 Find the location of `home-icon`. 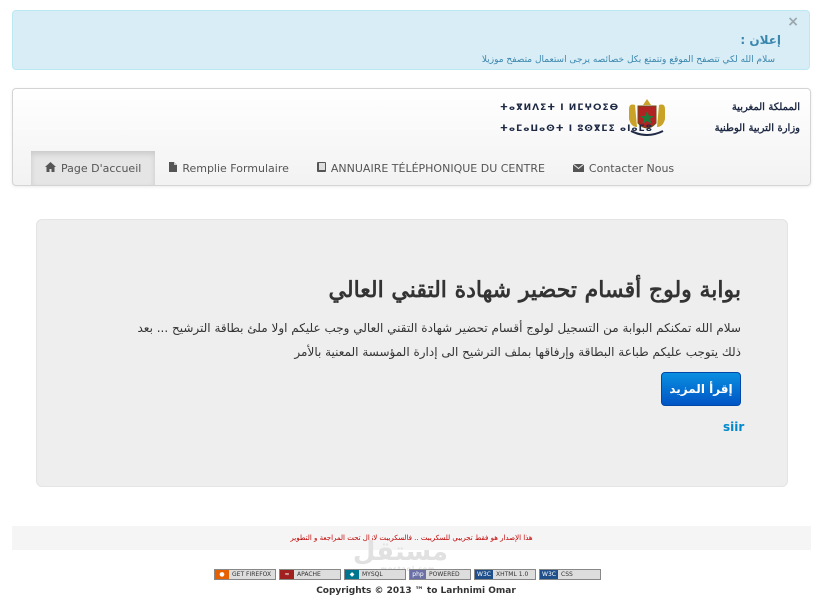

home-icon is located at coordinates (50, 168).